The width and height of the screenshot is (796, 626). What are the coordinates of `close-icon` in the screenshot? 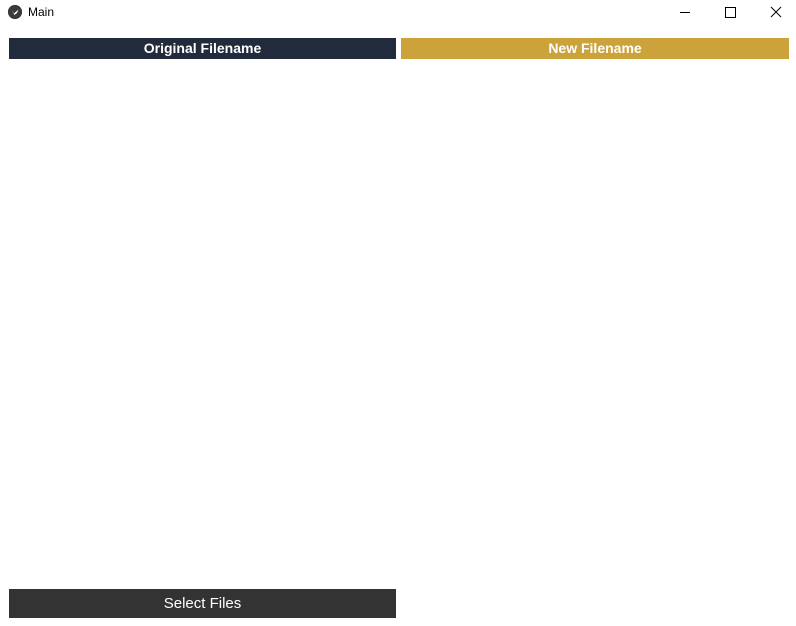 It's located at (776, 12).